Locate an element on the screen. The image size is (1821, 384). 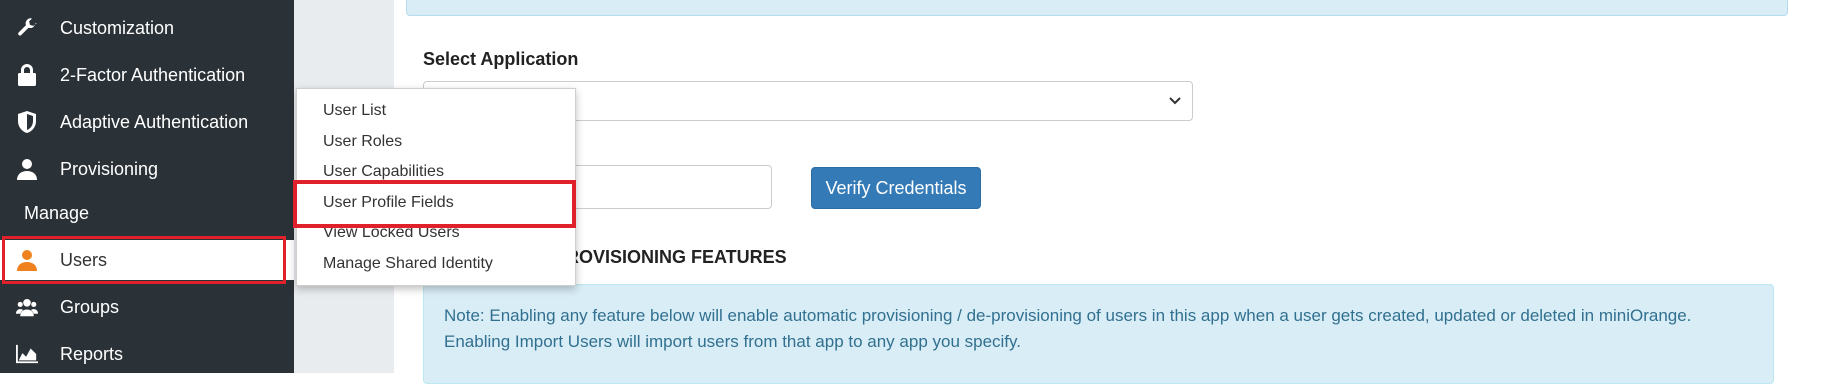
sidebar-item-adaptive-auth: Adaptive Authentication is located at coordinates (147, 122).